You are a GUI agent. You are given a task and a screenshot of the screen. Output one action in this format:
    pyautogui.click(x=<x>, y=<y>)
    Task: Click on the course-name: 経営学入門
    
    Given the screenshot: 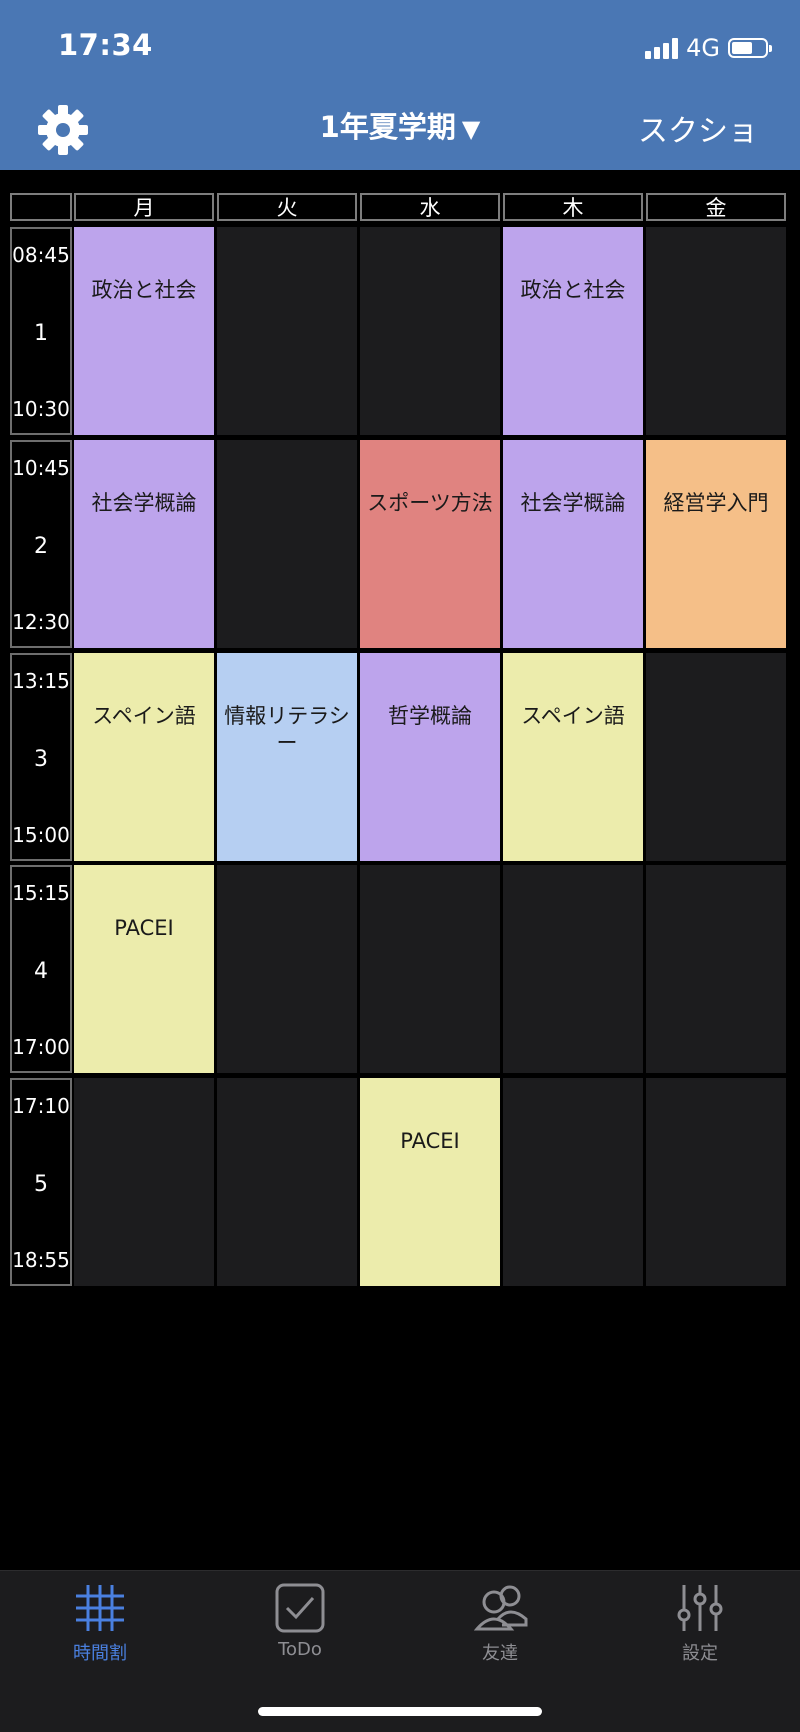 What is the action you would take?
    pyautogui.click(x=716, y=503)
    